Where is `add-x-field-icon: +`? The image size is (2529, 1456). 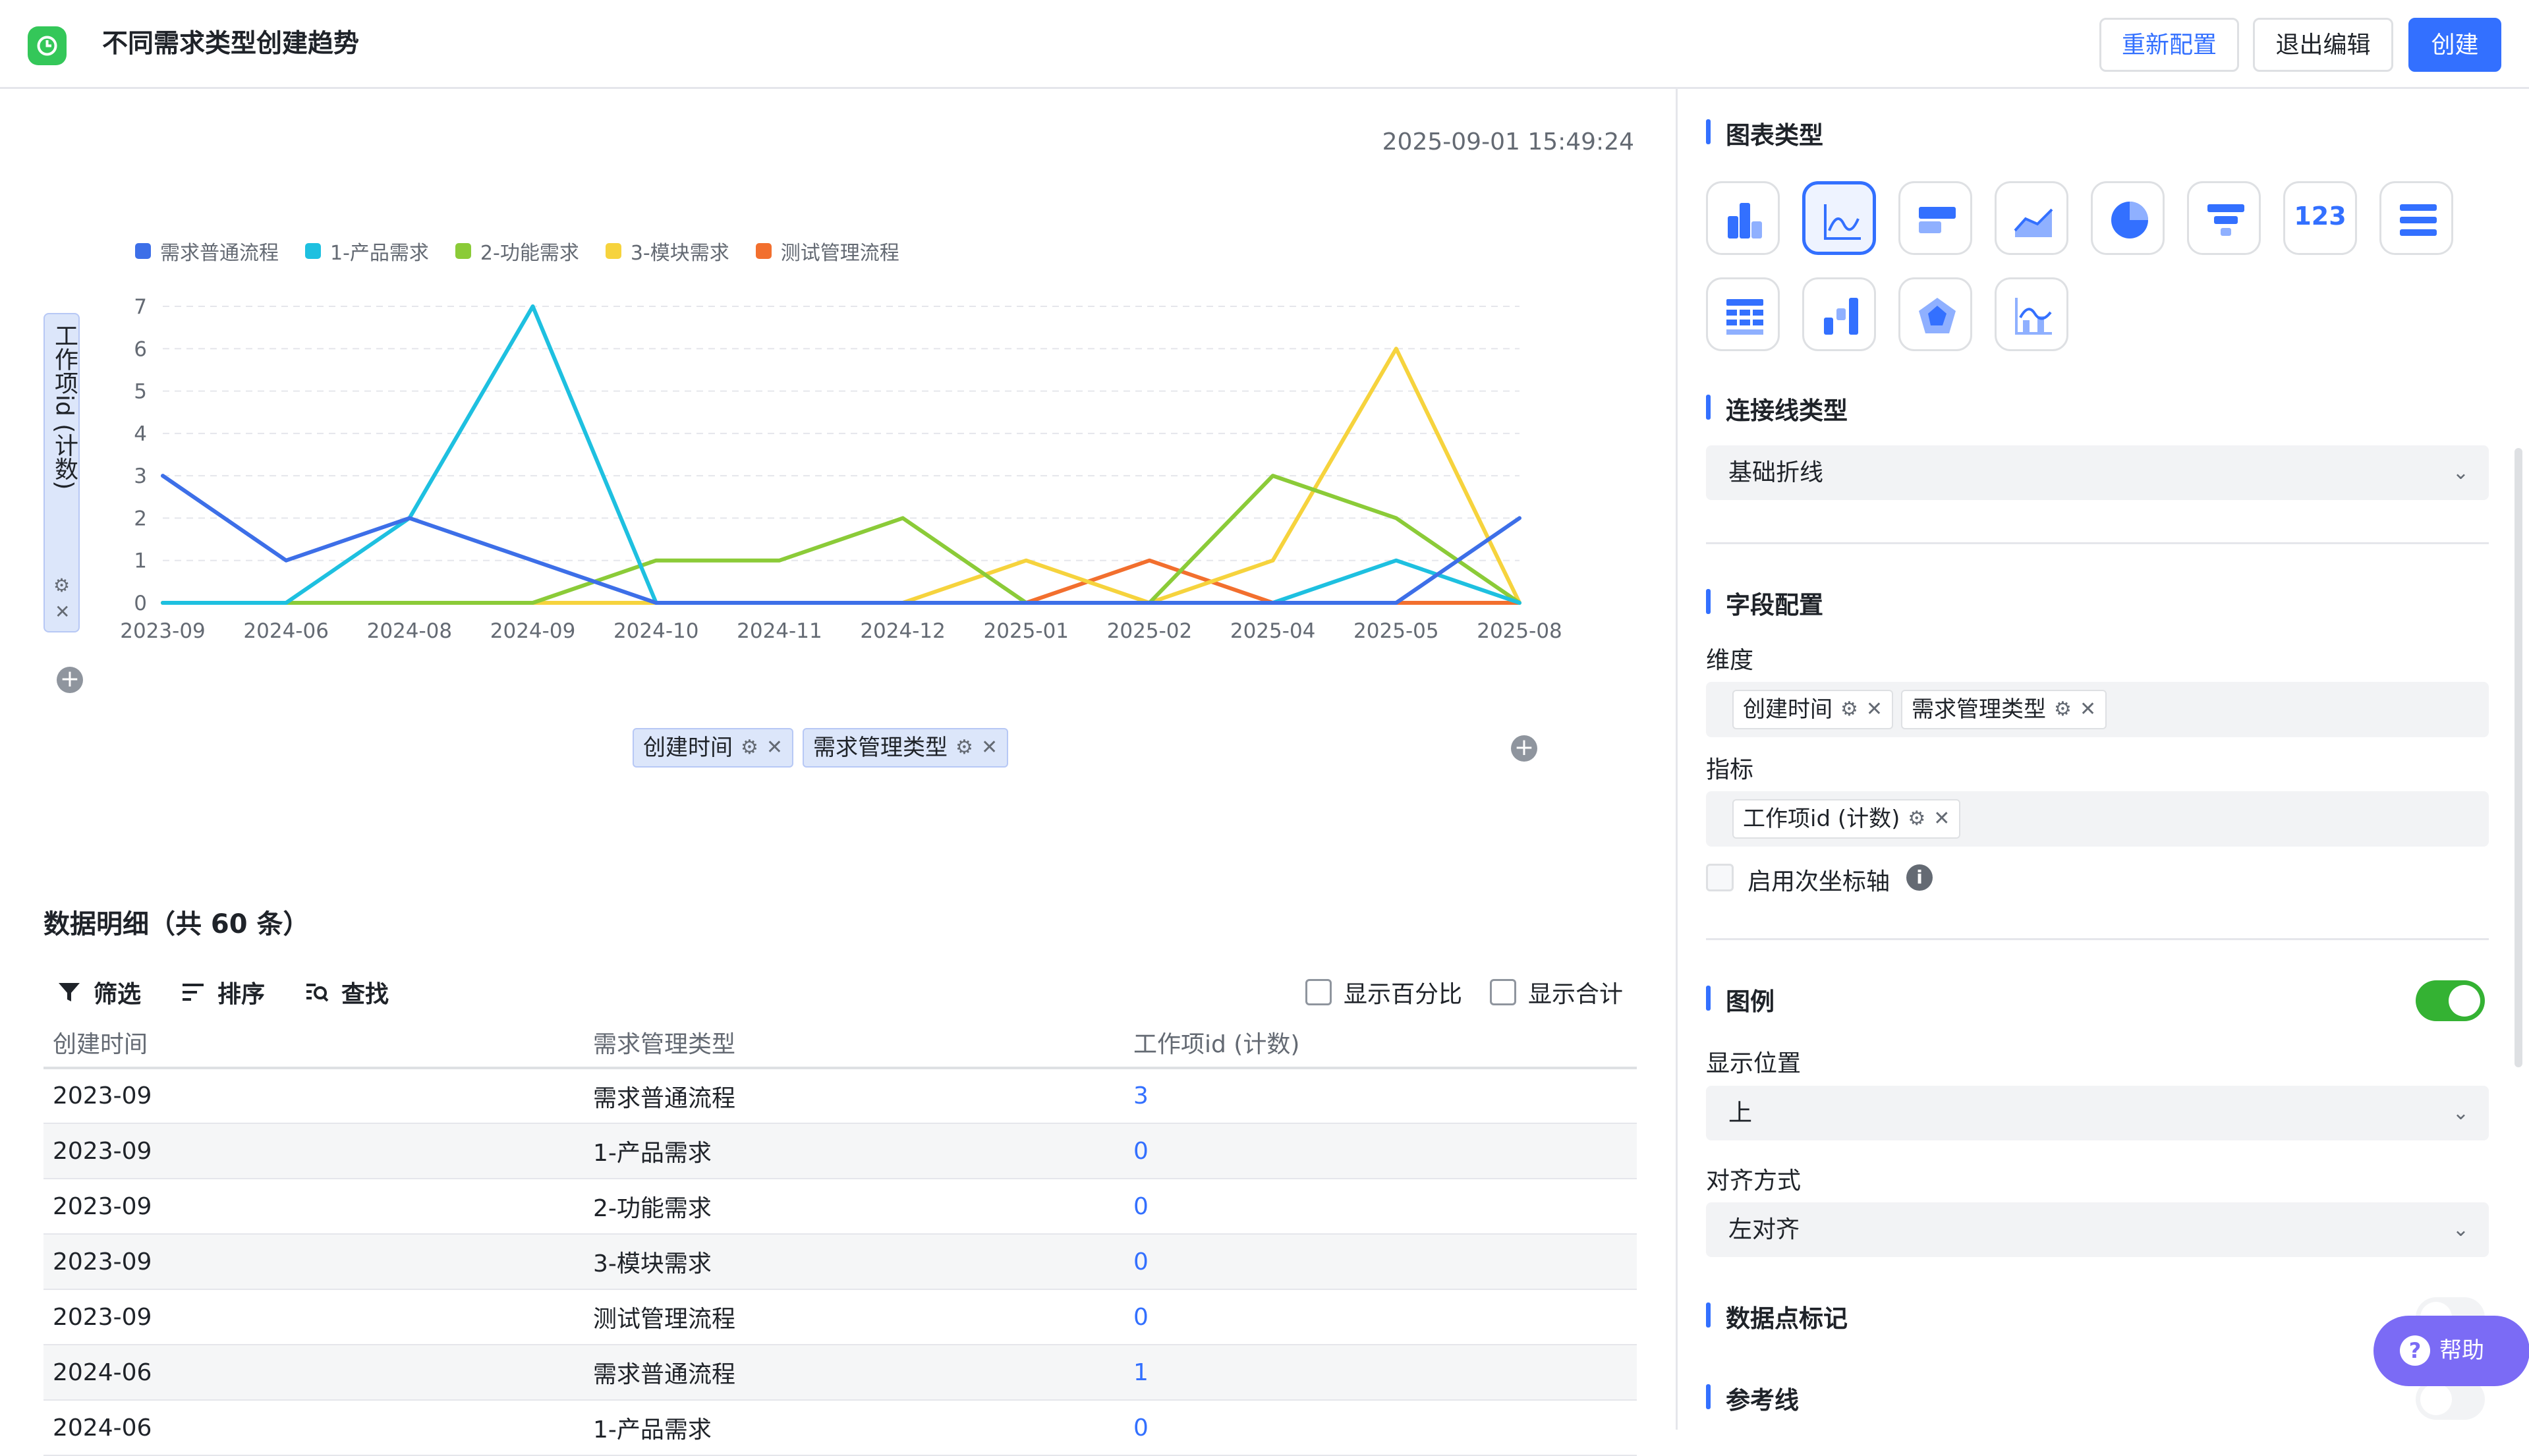
add-x-field-icon: + is located at coordinates (1524, 748).